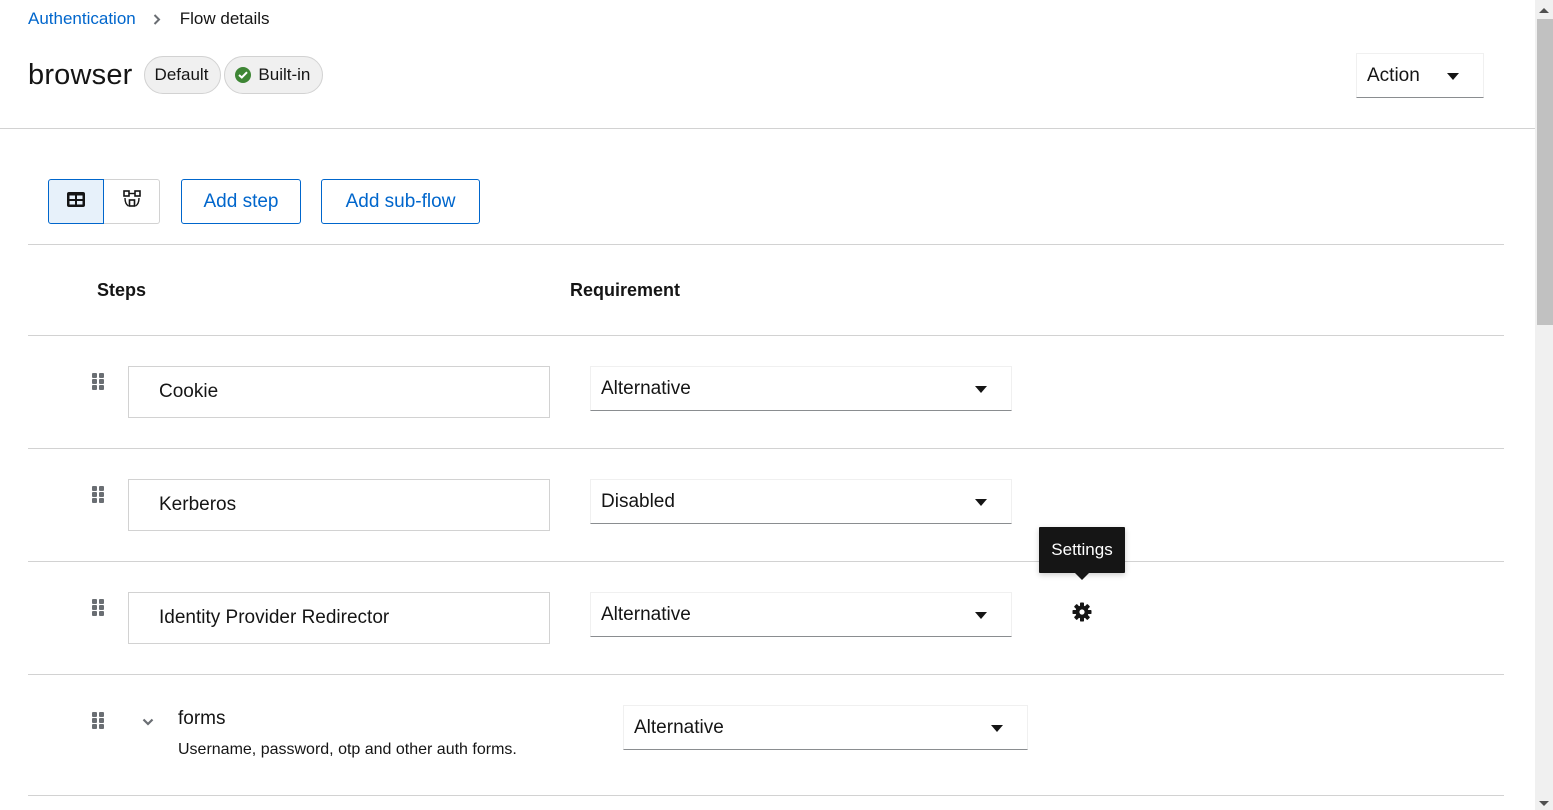 Image resolution: width=1553 pixels, height=810 pixels. I want to click on breadcrumb-authentication-link: Authentication, so click(82, 19).